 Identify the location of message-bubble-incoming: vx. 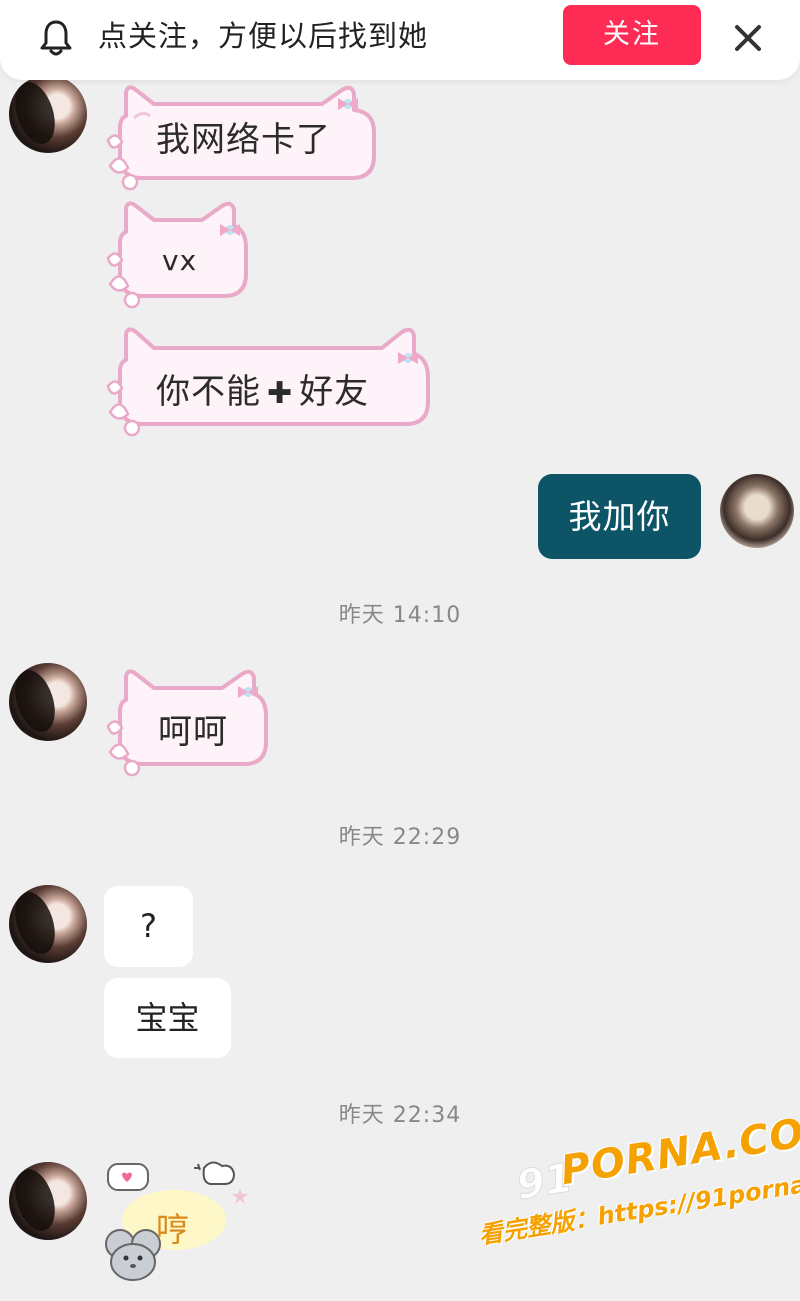
(177, 252).